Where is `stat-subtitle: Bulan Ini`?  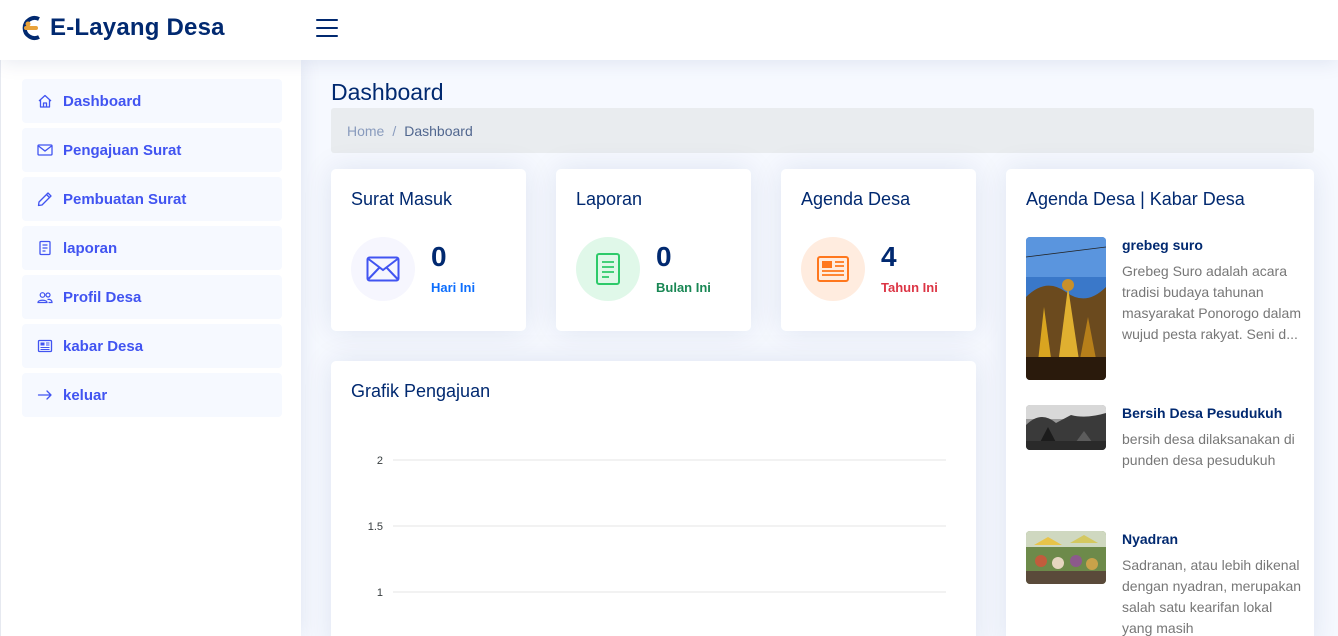
stat-subtitle: Bulan Ini is located at coordinates (683, 287).